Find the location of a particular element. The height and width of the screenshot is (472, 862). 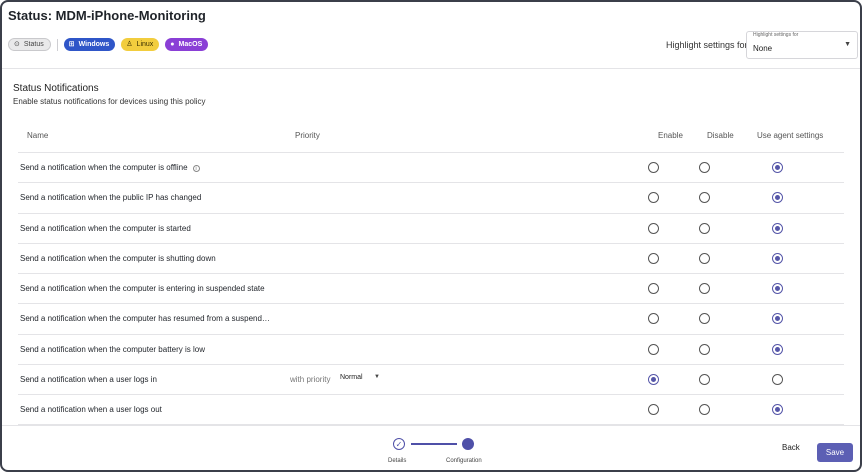

section-title: Status Notifications is located at coordinates (56, 88).